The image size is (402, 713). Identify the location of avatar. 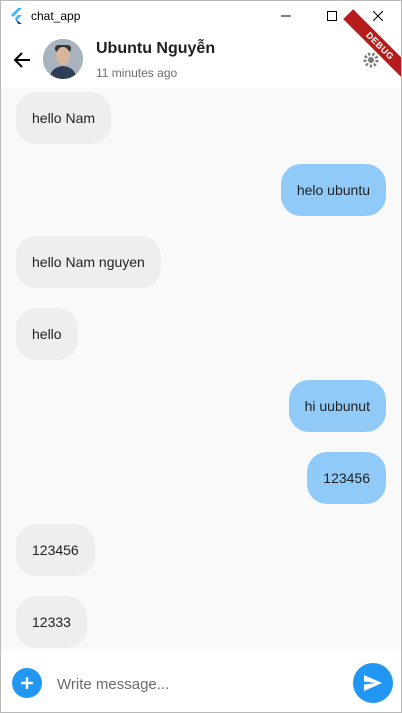
(63, 59).